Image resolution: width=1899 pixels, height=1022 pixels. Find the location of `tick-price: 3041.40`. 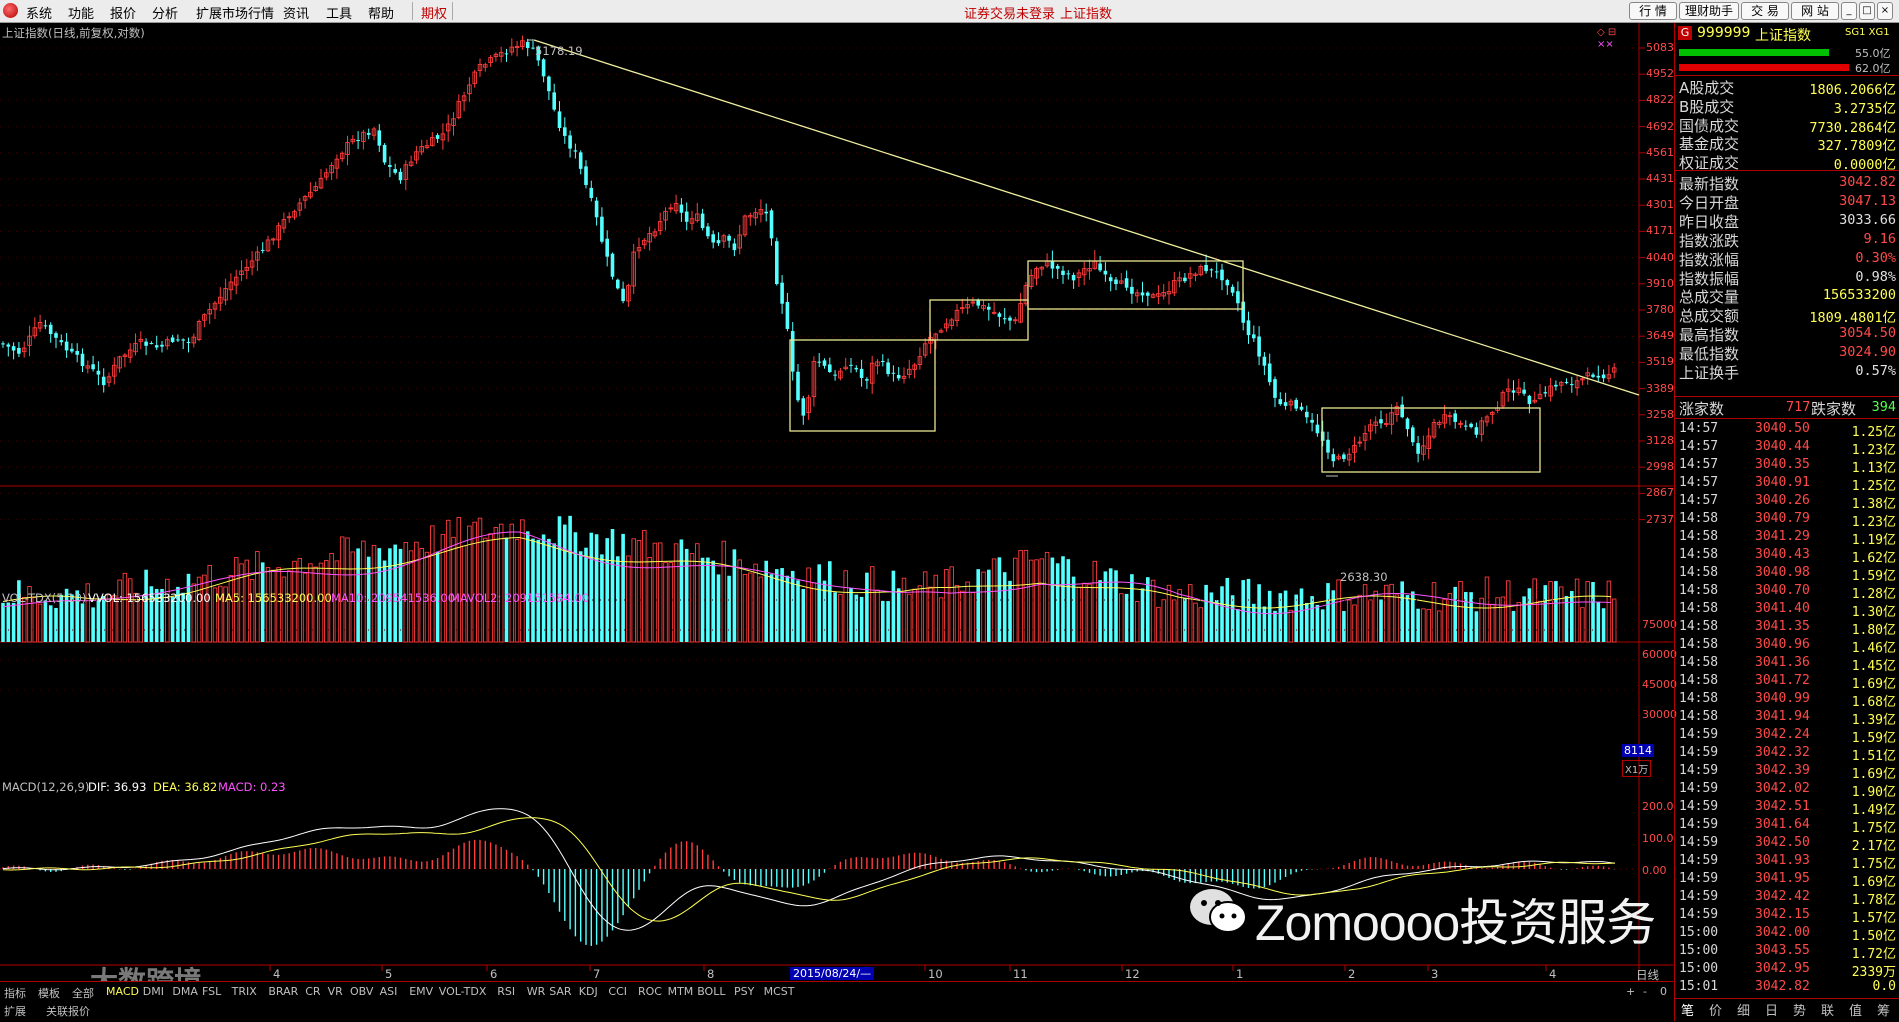

tick-price: 3041.40 is located at coordinates (1782, 608).